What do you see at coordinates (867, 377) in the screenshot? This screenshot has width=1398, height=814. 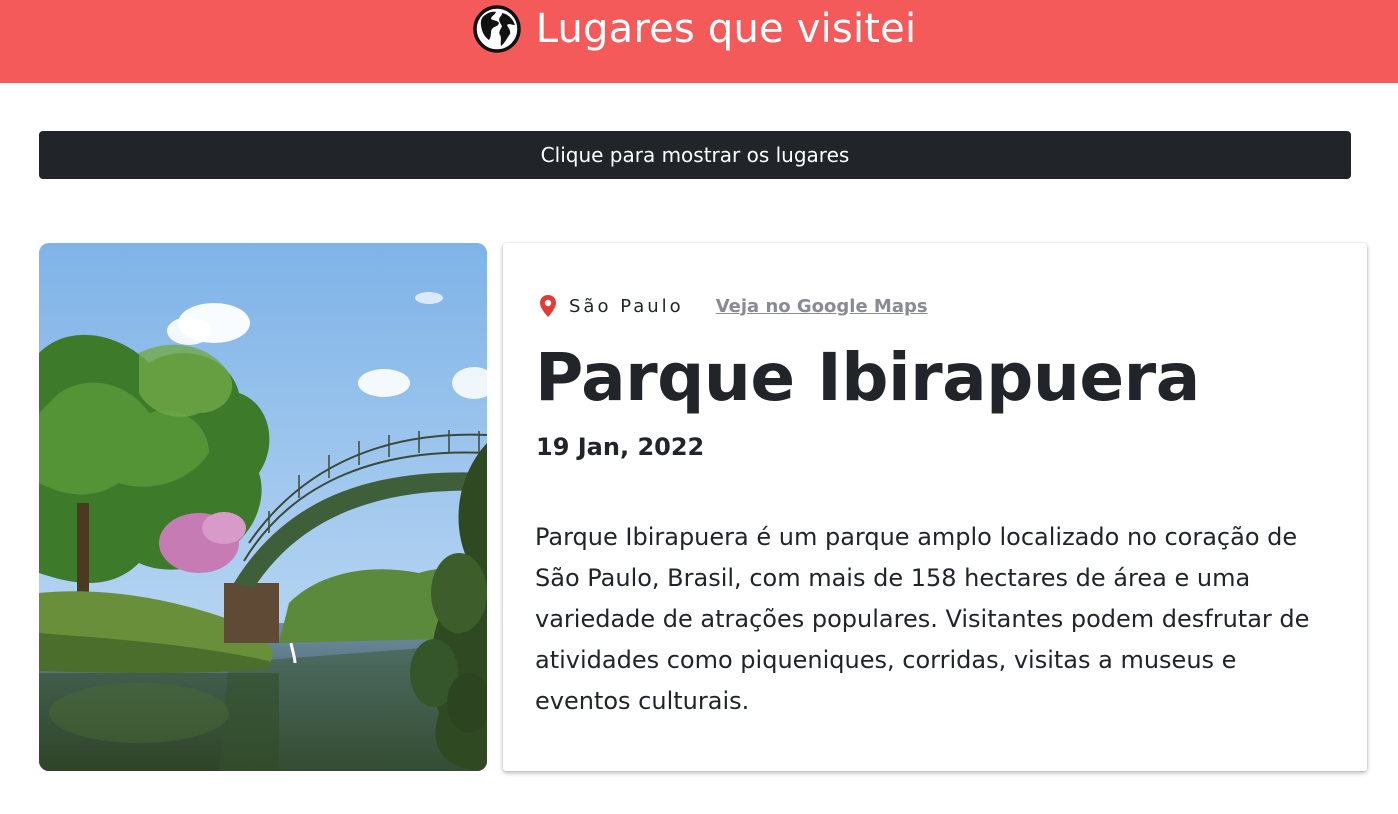 I see `place-title: Parque Ibirapuera` at bounding box center [867, 377].